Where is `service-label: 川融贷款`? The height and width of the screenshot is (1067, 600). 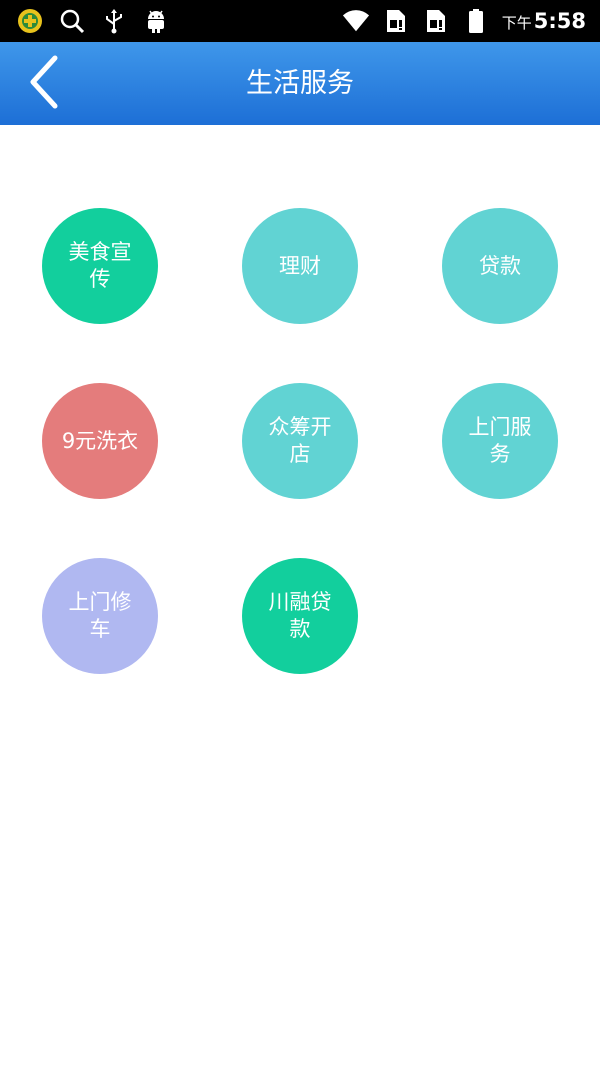 service-label: 川融贷款 is located at coordinates (300, 615).